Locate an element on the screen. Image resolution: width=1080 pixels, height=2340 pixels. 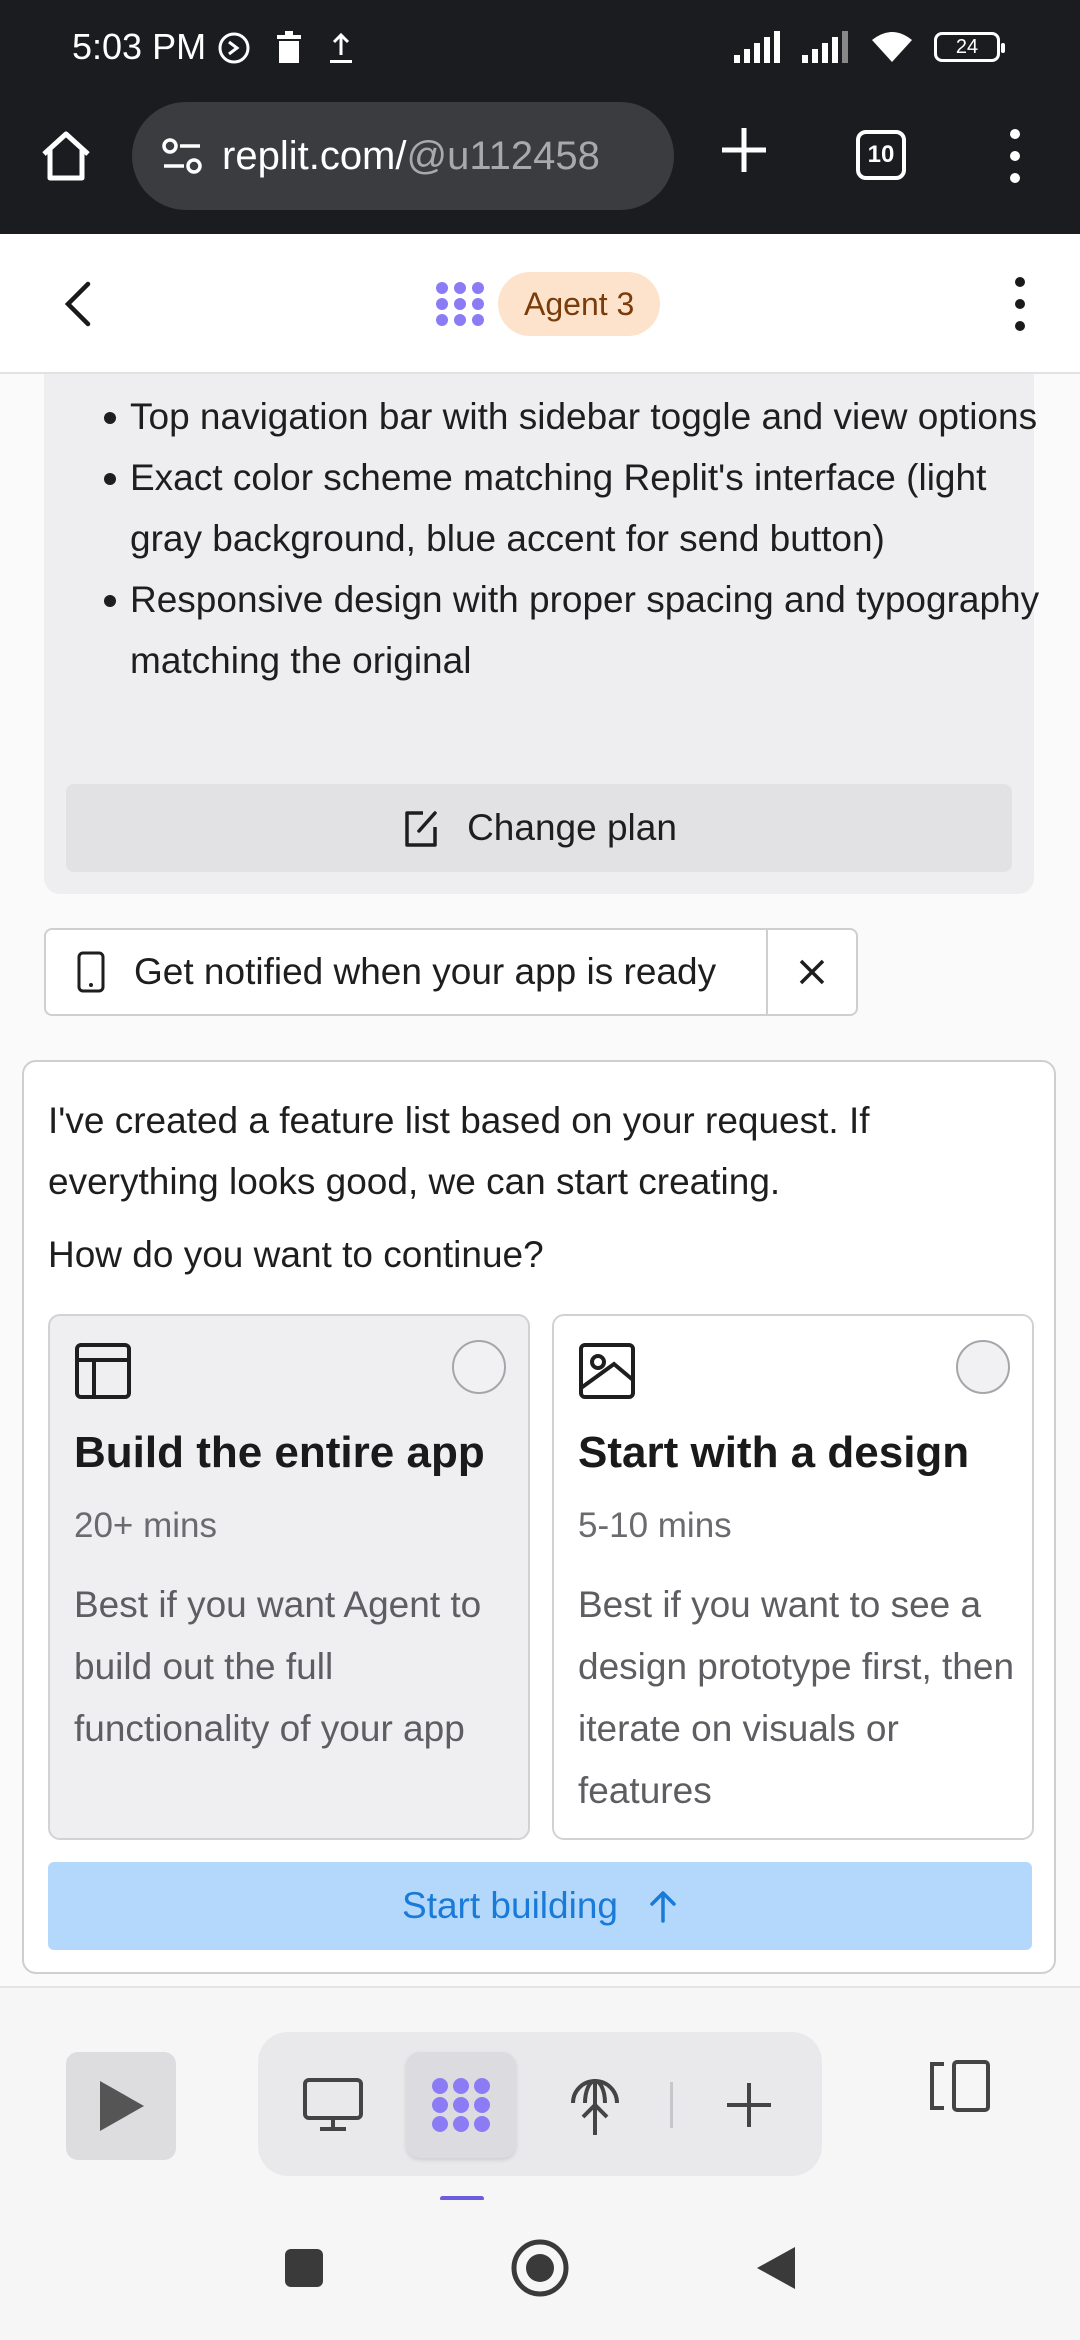
site-settings-icon is located at coordinates (182, 156).